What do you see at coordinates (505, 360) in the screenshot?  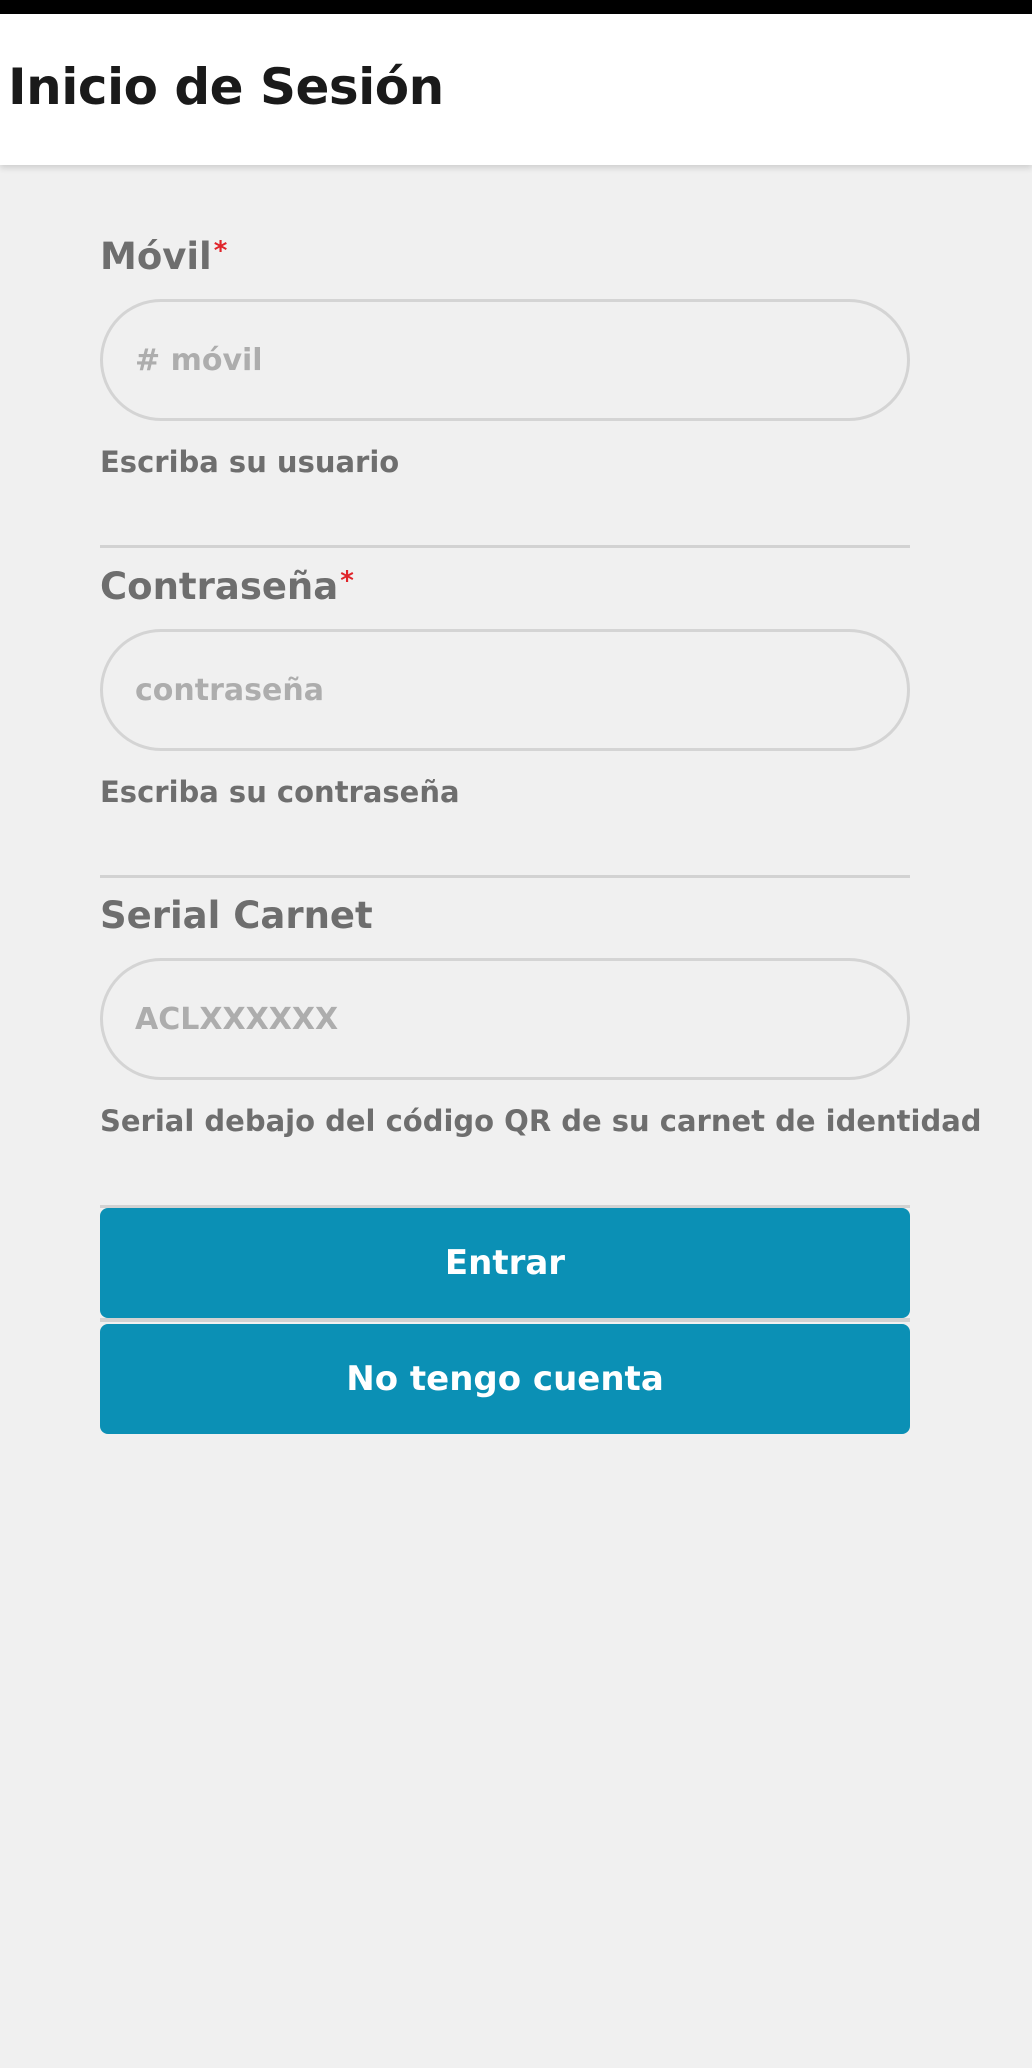 I see `mobile-input` at bounding box center [505, 360].